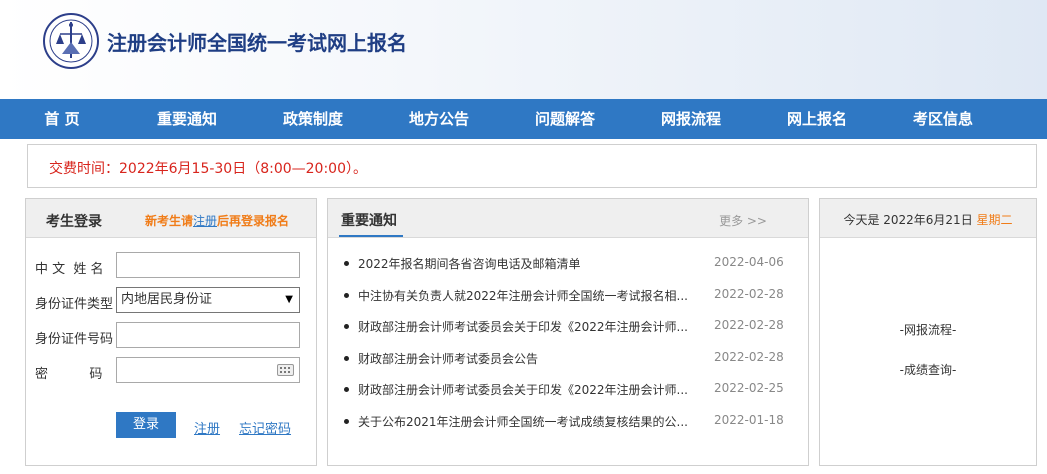 This screenshot has height=474, width=1047. Describe the element at coordinates (743, 220) in the screenshot. I see `more-link: 更多 >>` at that location.